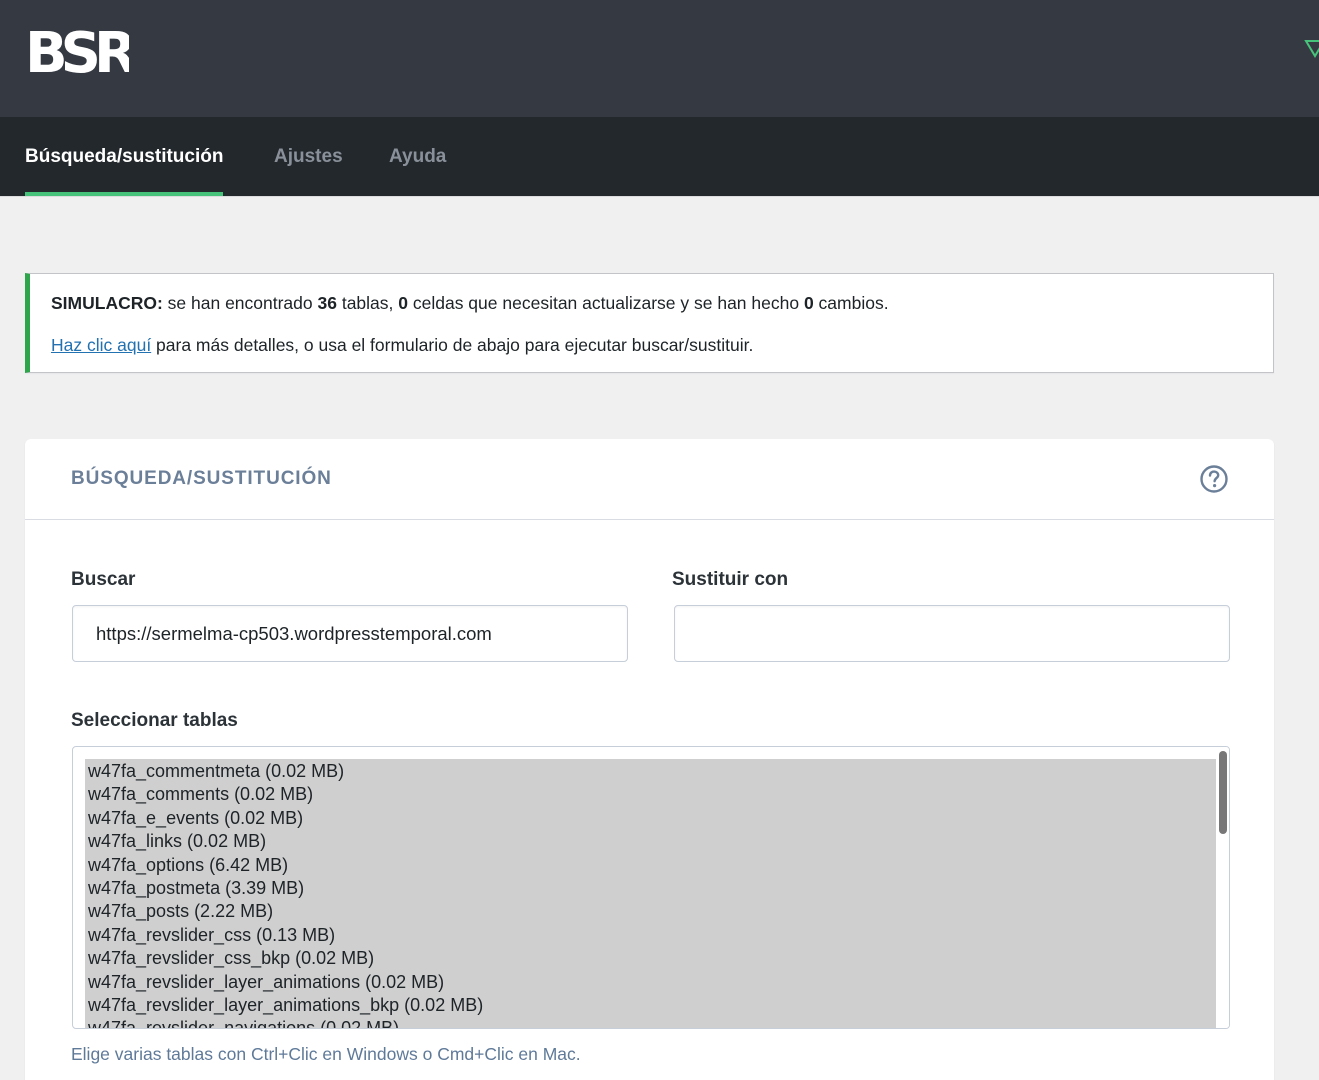  What do you see at coordinates (1222, 887) in the screenshot?
I see `tables-scrollbar` at bounding box center [1222, 887].